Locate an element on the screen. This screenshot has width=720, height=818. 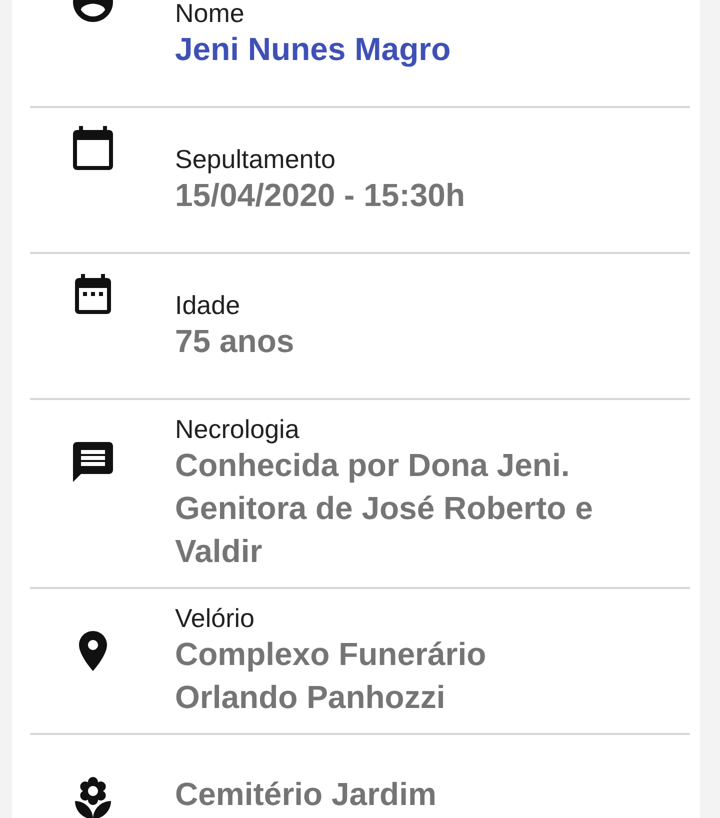
field-label: Necrologia is located at coordinates (237, 429).